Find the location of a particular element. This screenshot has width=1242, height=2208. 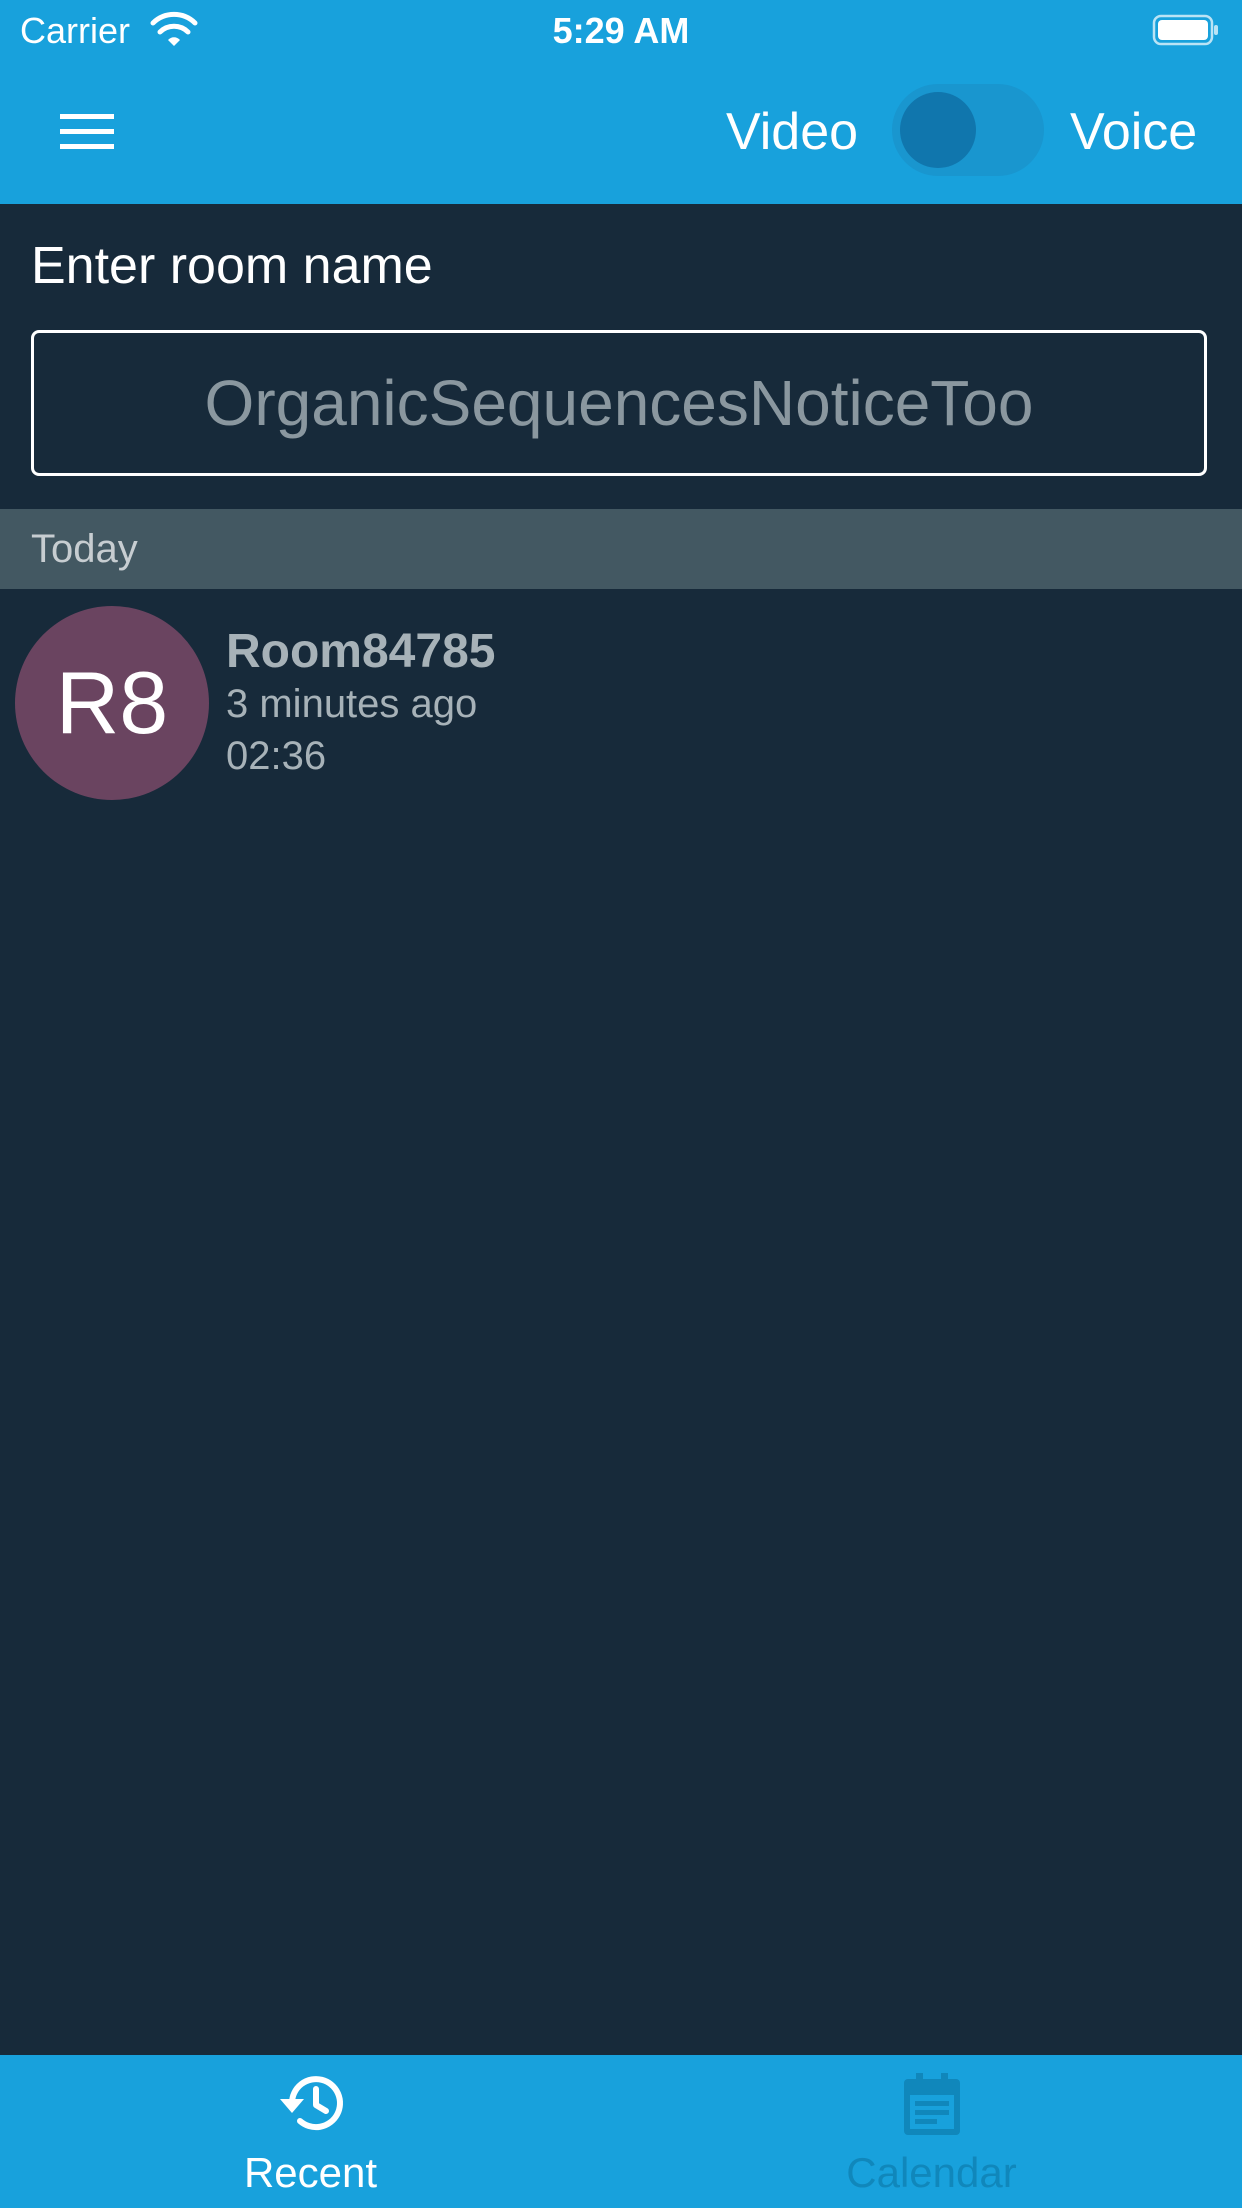

status-bar: Carrier 5:29 AM is located at coordinates (621, 31).